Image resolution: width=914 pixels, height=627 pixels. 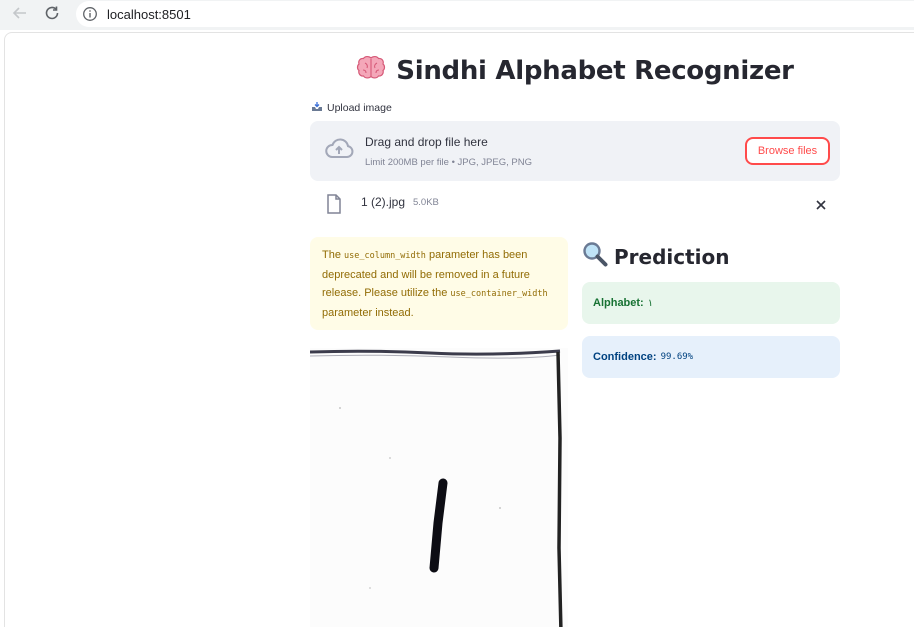 I want to click on confidence-value: 99.69%, so click(x=677, y=357).